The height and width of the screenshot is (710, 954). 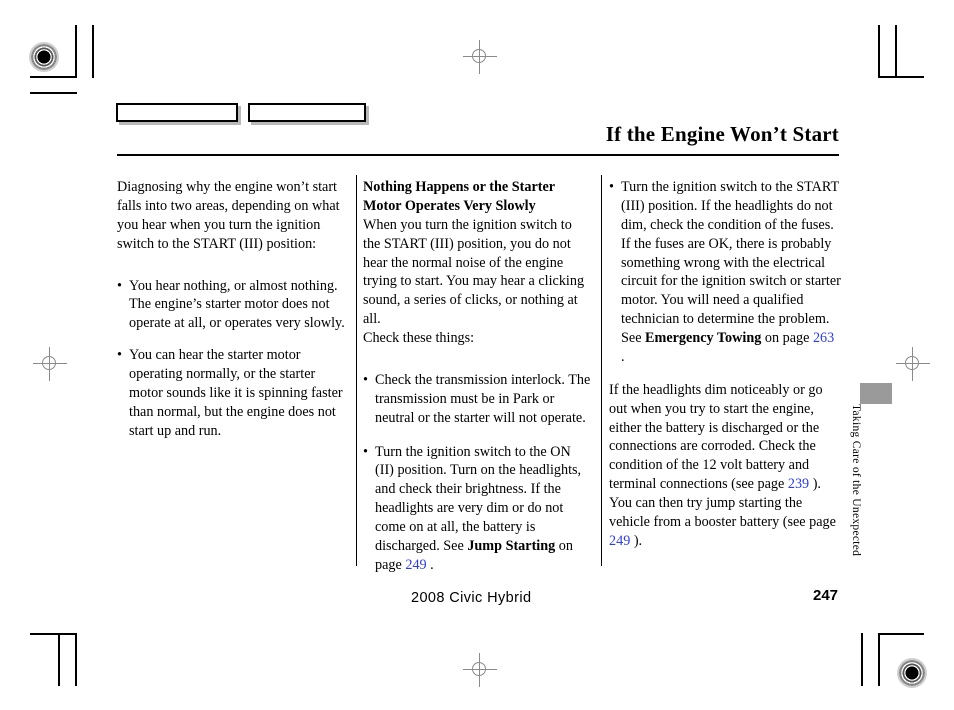 I want to click on page-link-249-secondary: 249, so click(x=619, y=541).